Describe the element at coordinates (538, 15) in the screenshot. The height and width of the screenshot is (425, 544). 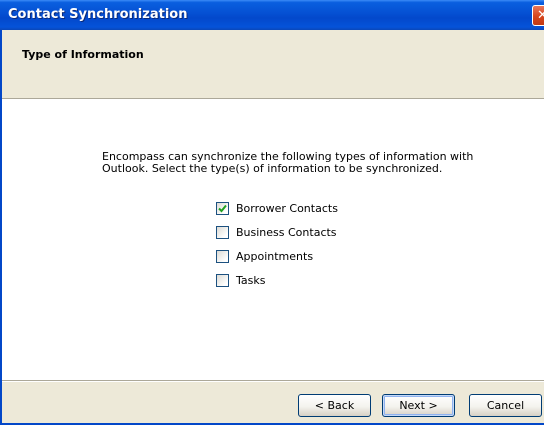
I see `close-icon: ✕` at that location.